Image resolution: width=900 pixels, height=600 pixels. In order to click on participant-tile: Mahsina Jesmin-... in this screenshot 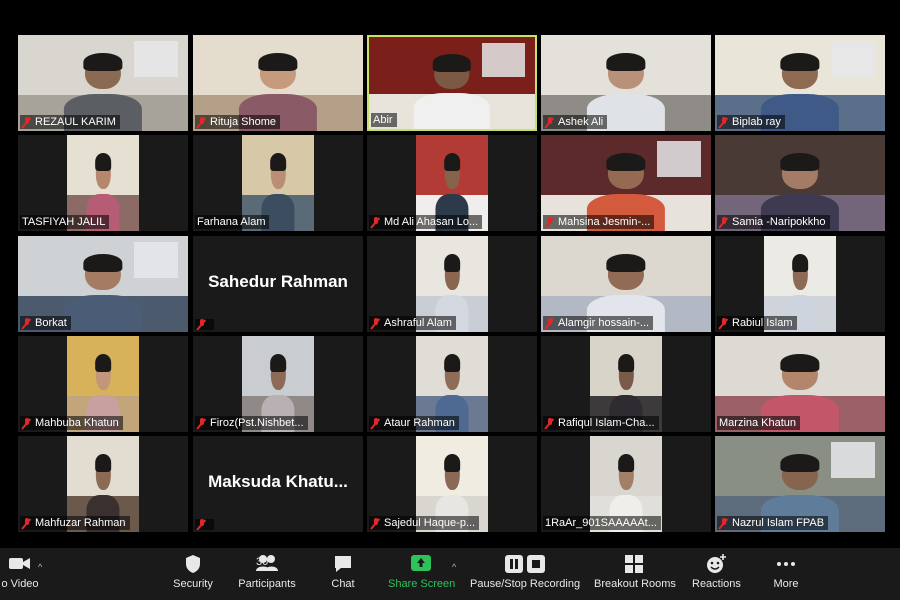, I will do `click(626, 183)`.